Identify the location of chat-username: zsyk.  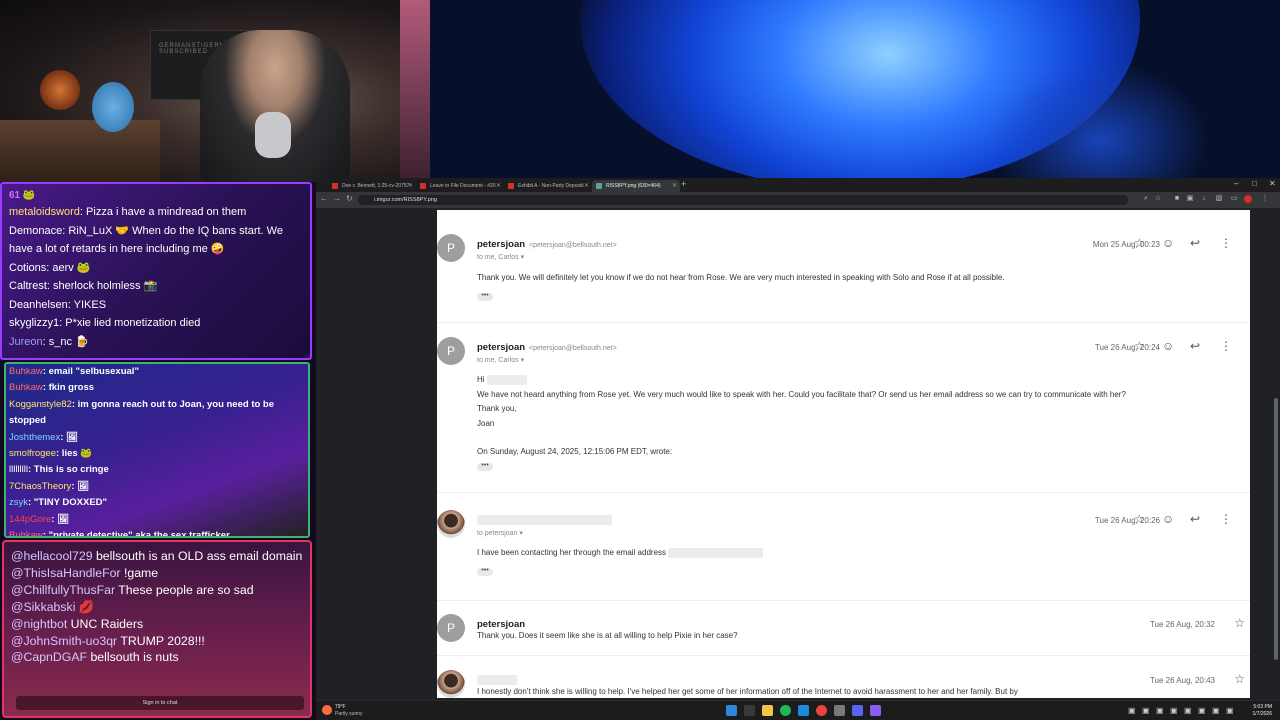
(18, 502).